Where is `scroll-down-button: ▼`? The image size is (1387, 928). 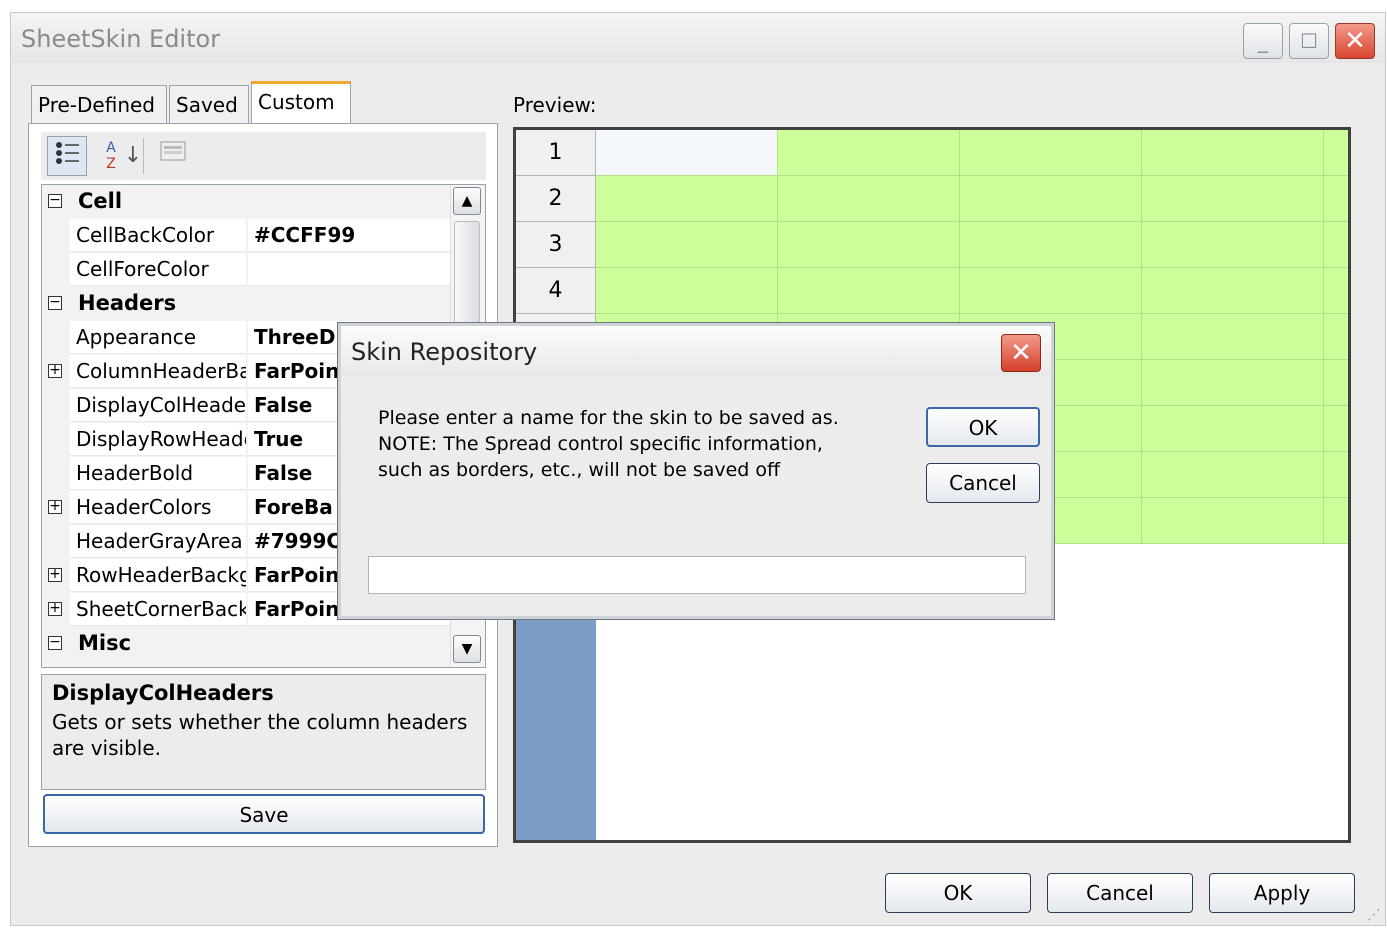 scroll-down-button: ▼ is located at coordinates (467, 649).